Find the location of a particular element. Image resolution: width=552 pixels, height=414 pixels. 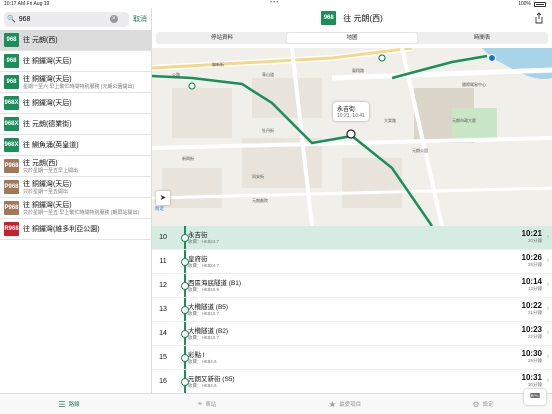

status-bar: 10:17 AM Fri Aug 19 ••• 100% is located at coordinates (276, 4).